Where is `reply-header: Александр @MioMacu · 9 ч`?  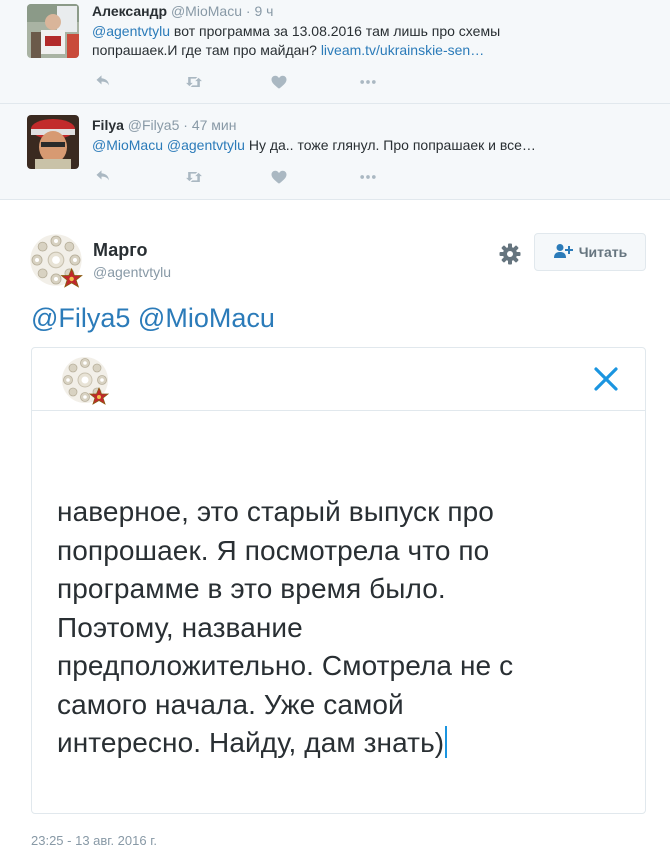 reply-header: Александр @MioMacu · 9 ч is located at coordinates (182, 11).